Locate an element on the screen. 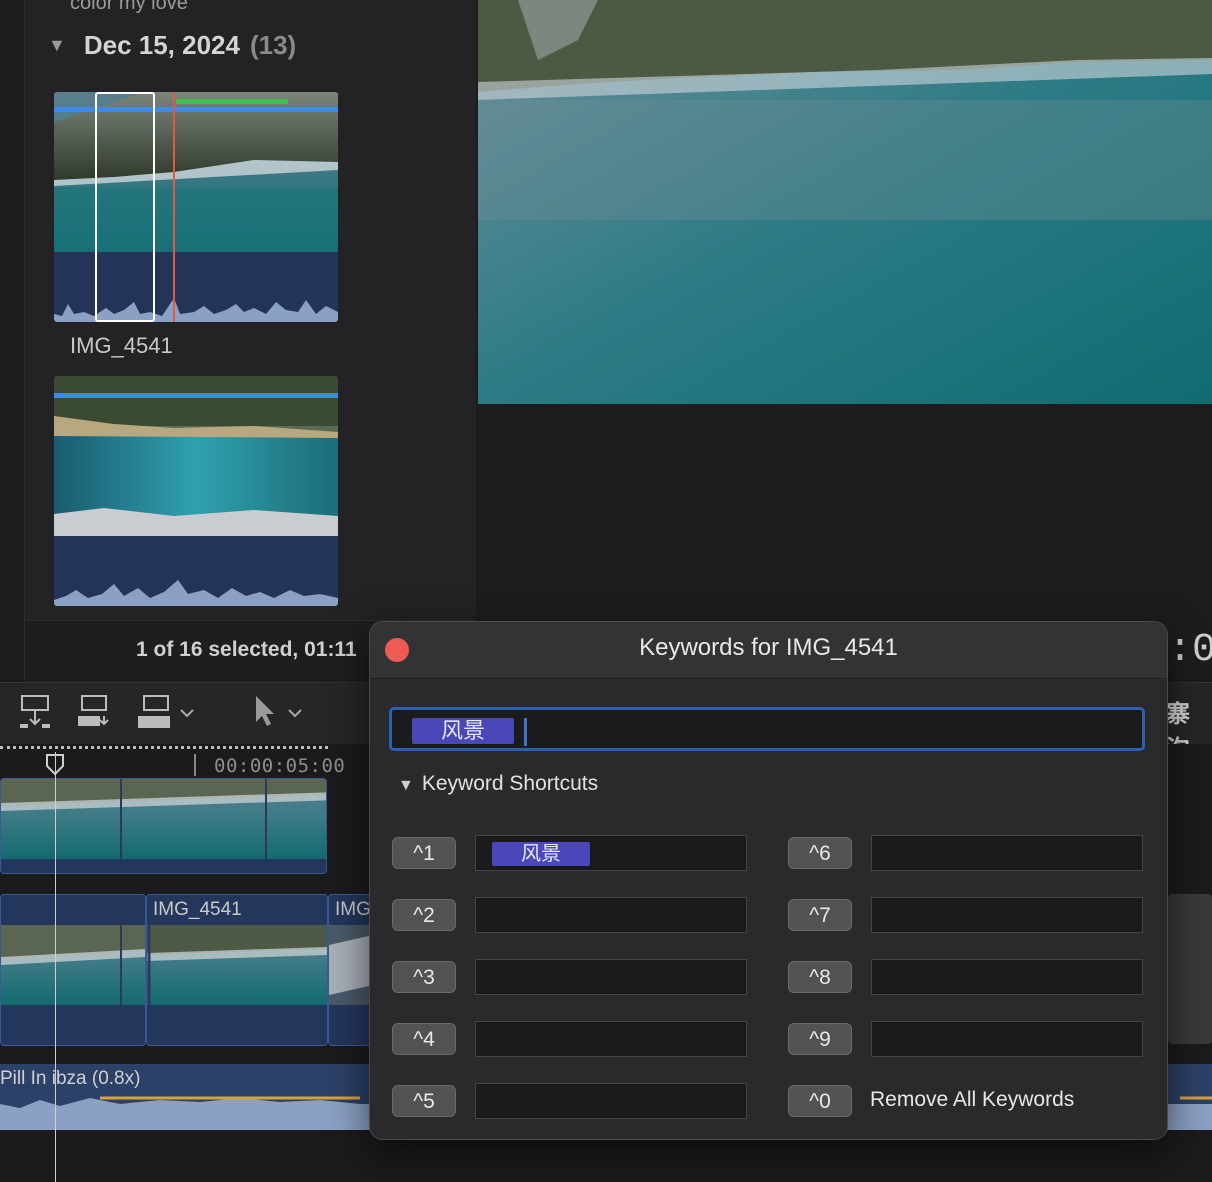 This screenshot has height=1182, width=1212. append-clip-icon is located at coordinates (154, 712).